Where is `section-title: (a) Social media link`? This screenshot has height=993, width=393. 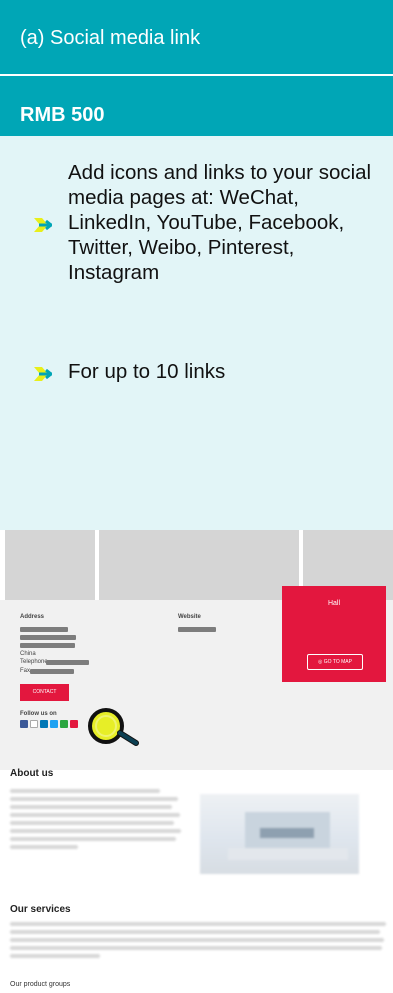 section-title: (a) Social media link is located at coordinates (196, 37).